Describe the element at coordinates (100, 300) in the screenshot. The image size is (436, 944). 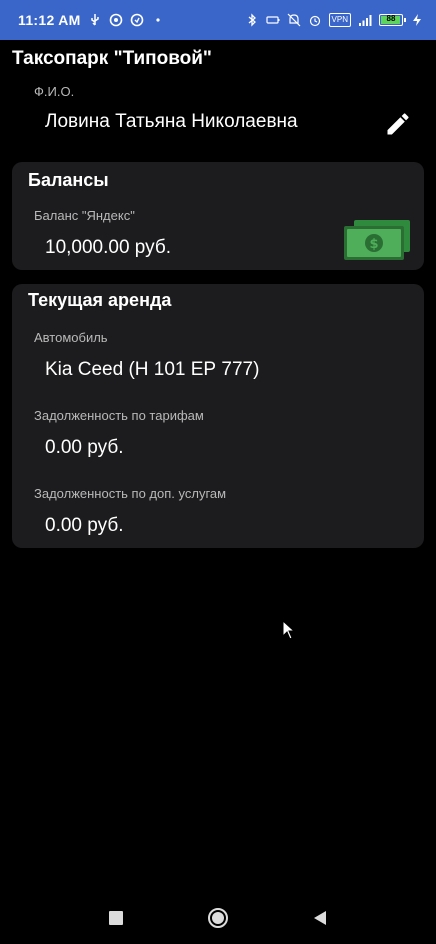
I see `rent-title: Текущая аренда` at that location.